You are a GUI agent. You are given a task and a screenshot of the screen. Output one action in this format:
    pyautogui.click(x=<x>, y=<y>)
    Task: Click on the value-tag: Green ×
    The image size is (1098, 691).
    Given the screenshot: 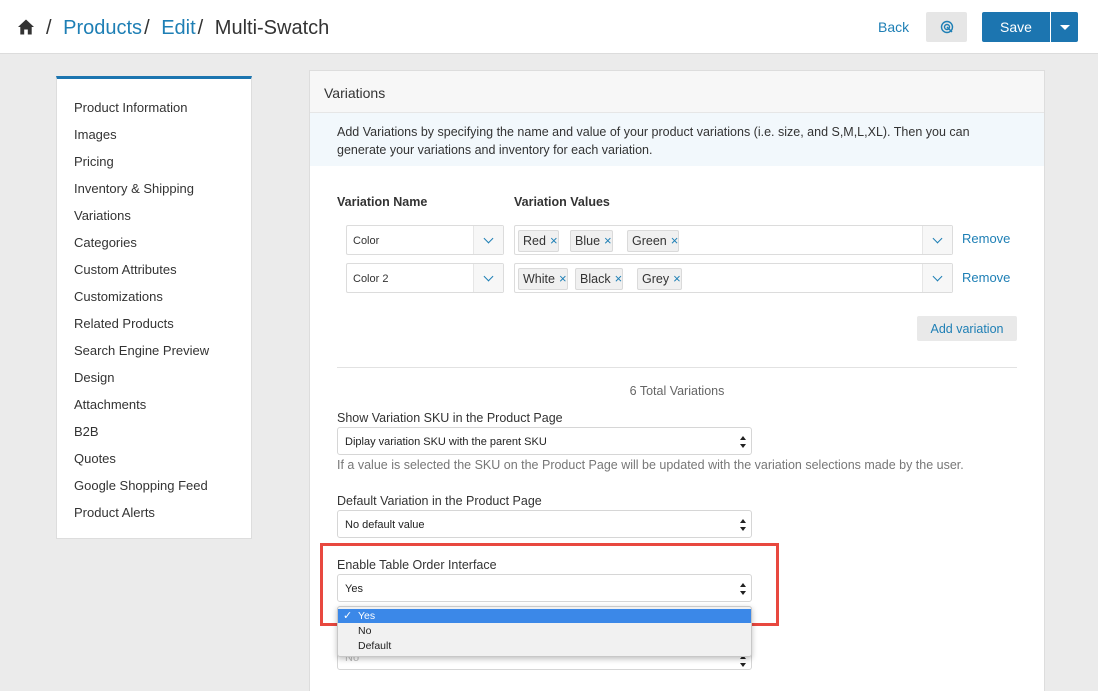 What is the action you would take?
    pyautogui.click(x=653, y=241)
    